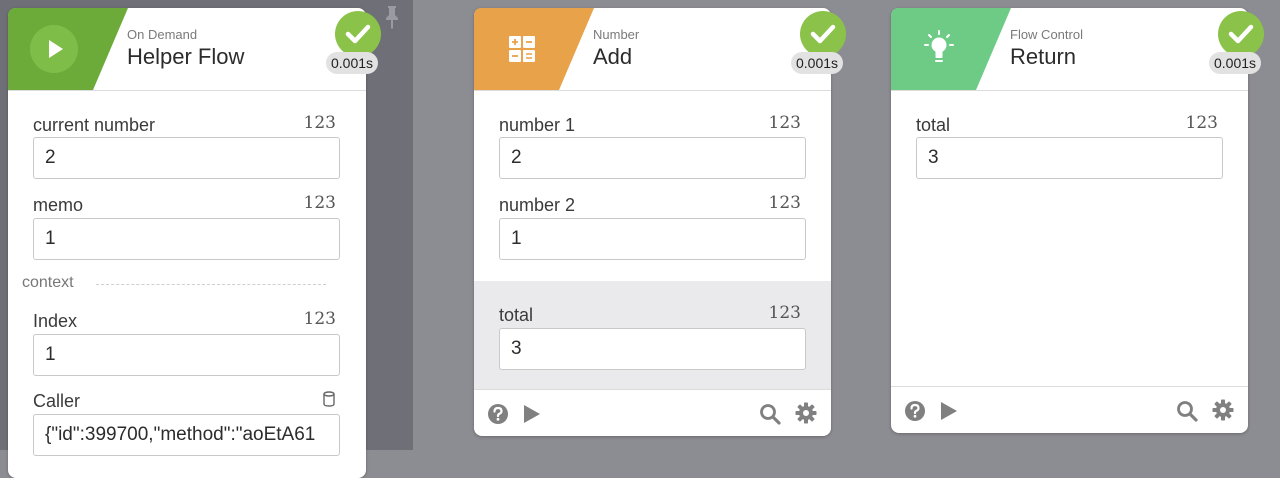  I want to click on field-label: Index, so click(55, 321).